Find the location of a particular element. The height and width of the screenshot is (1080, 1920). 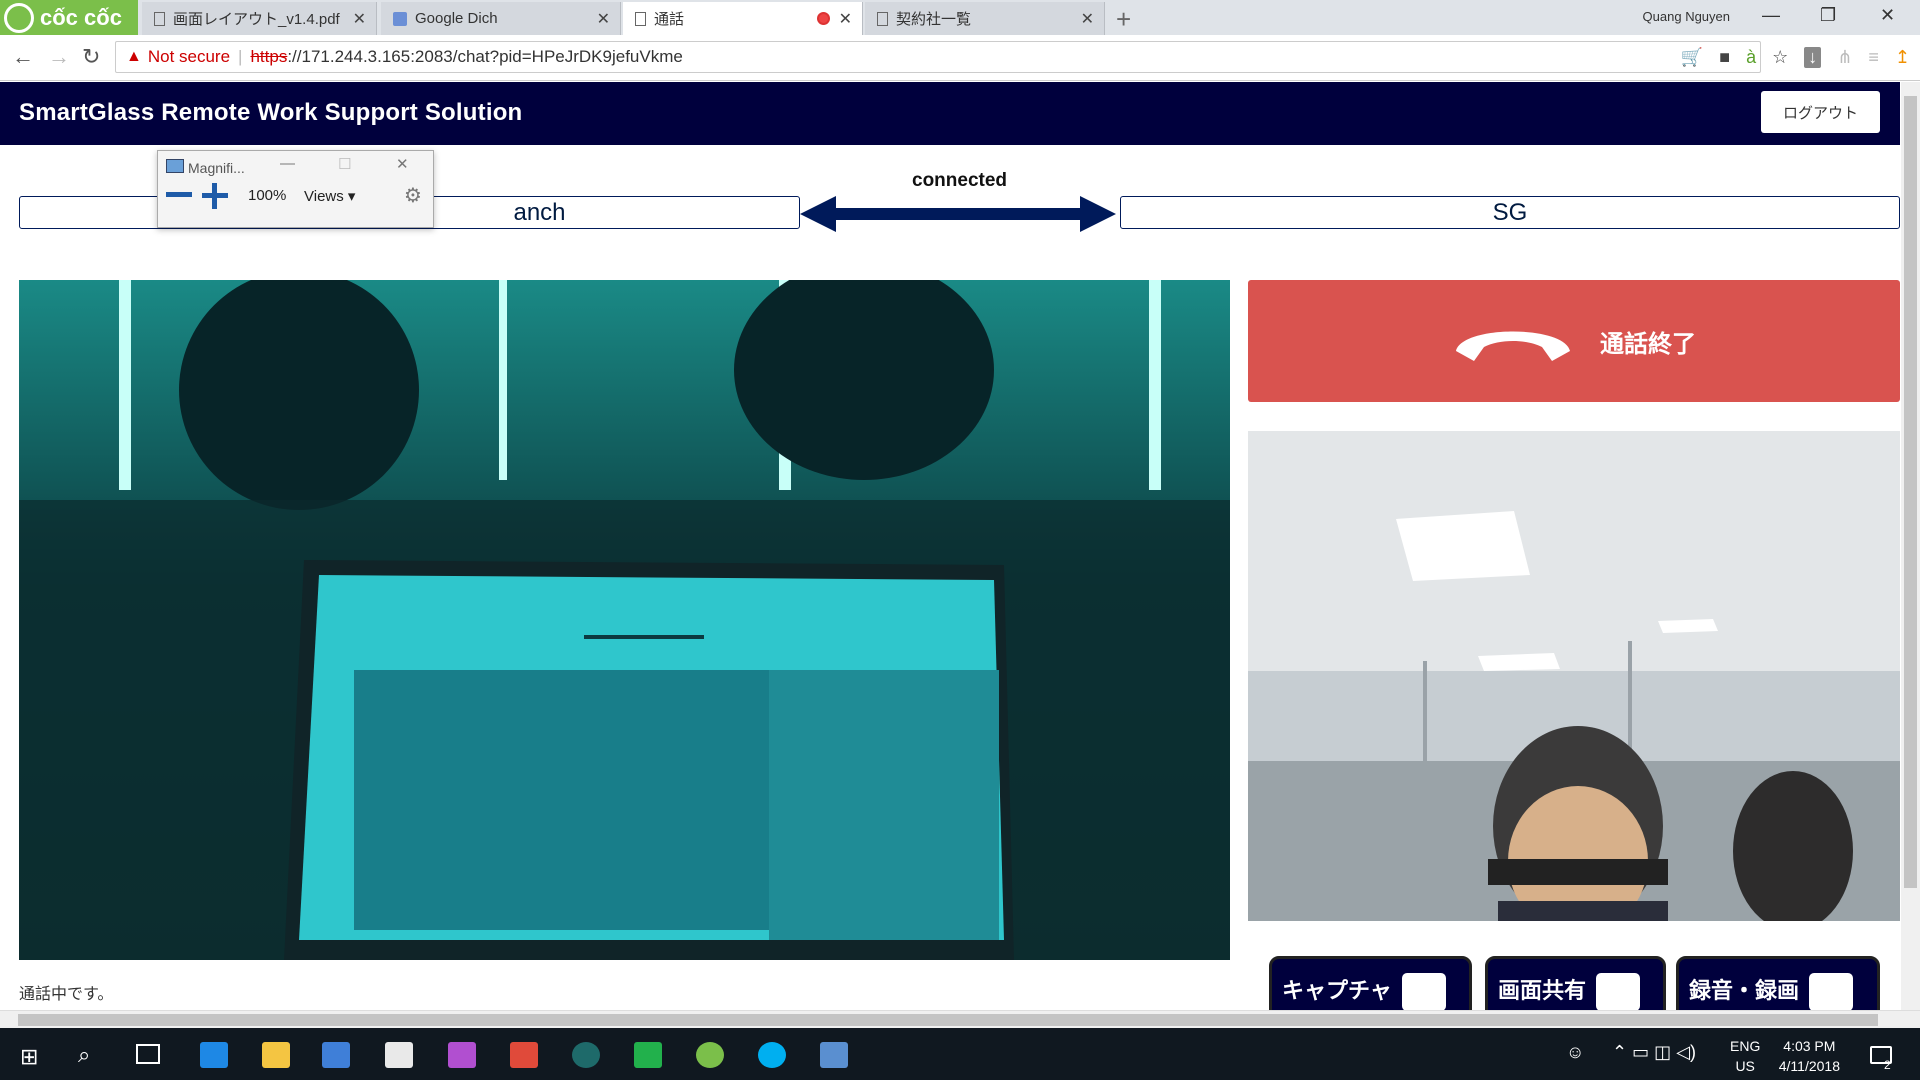

tab-contract-list: 契約社一覧 ✕ is located at coordinates (985, 18).